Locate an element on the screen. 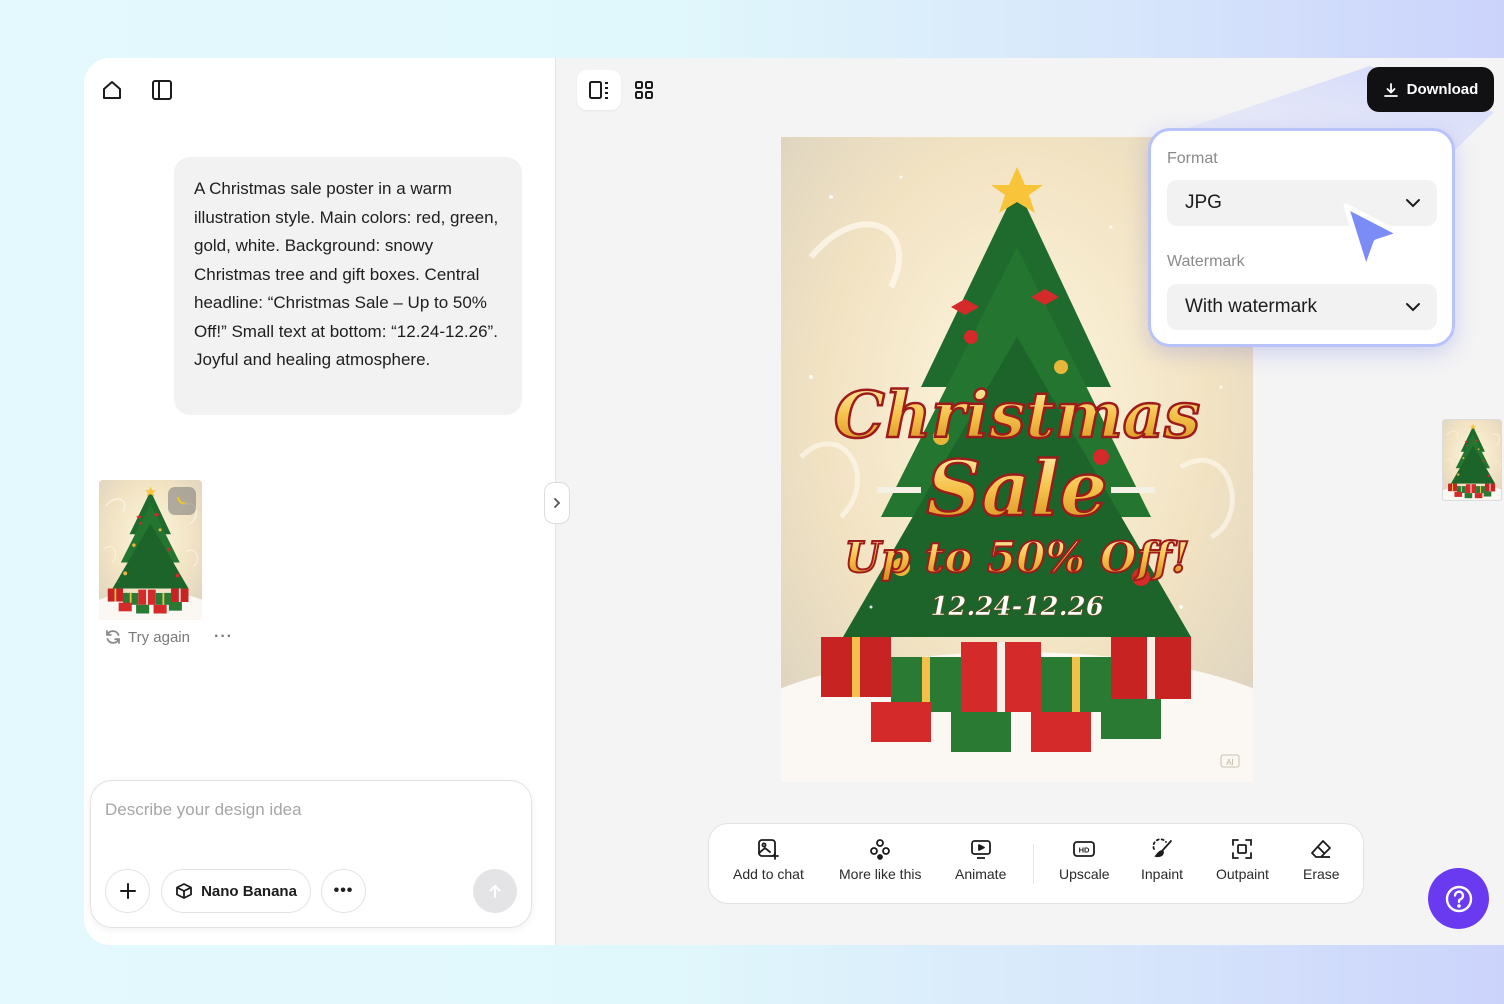 Image resolution: width=1504 pixels, height=1004 pixels. add-to-chat-button: Add to chat is located at coordinates (768, 860).